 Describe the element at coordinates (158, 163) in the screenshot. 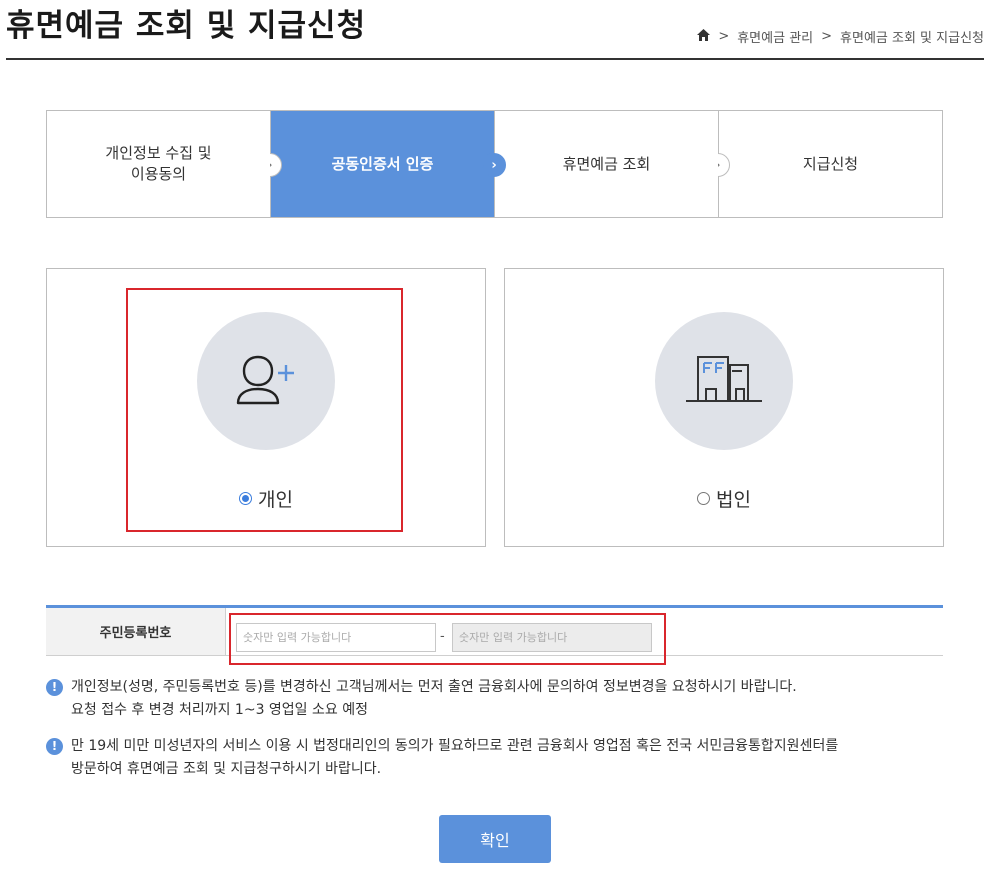

I see `step-label: 개인정보 수집 및 이용동의` at that location.